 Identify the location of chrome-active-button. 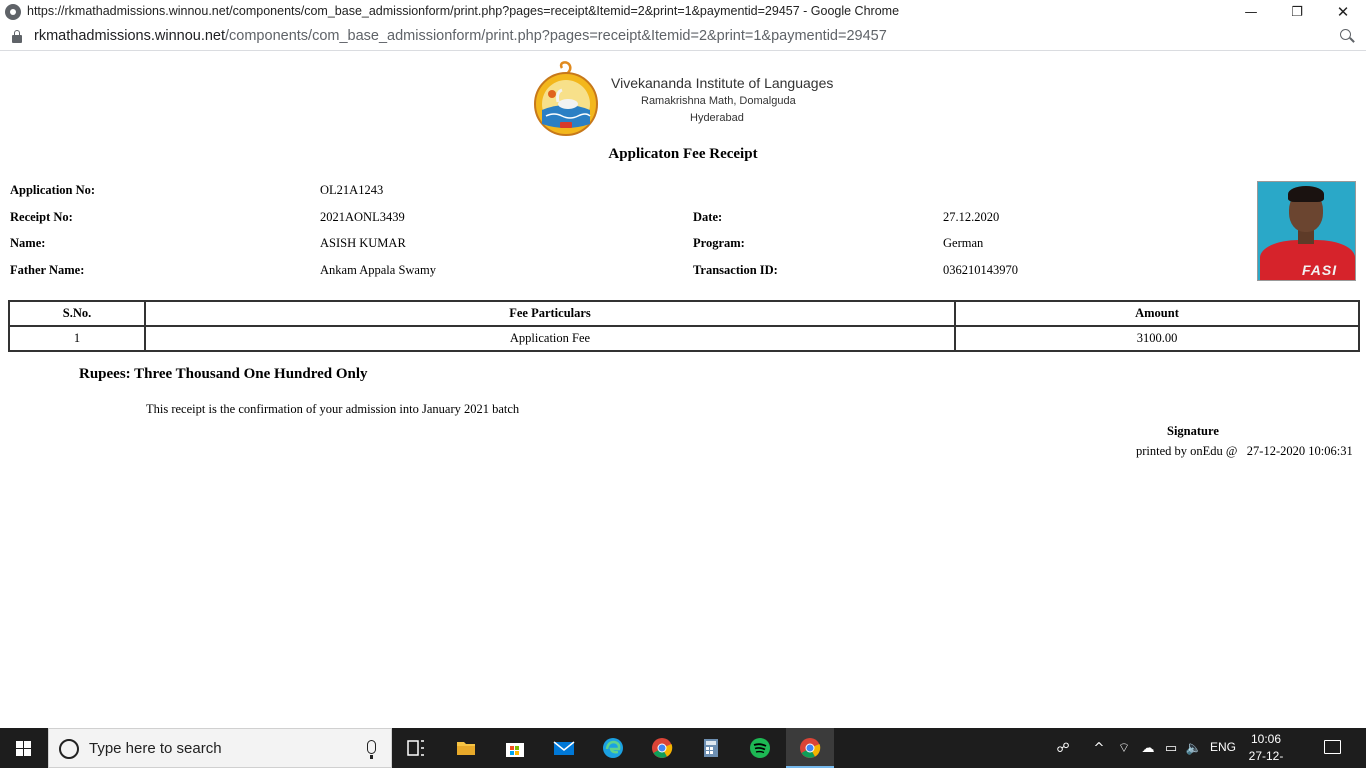
(810, 748).